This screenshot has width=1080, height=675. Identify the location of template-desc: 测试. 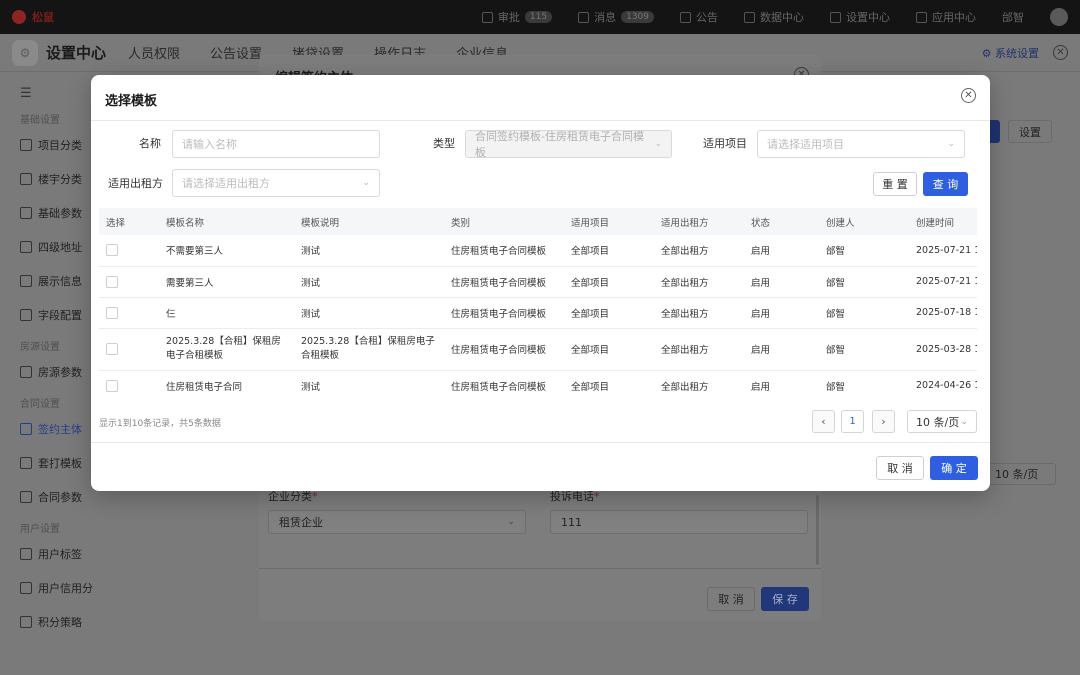
(369, 282).